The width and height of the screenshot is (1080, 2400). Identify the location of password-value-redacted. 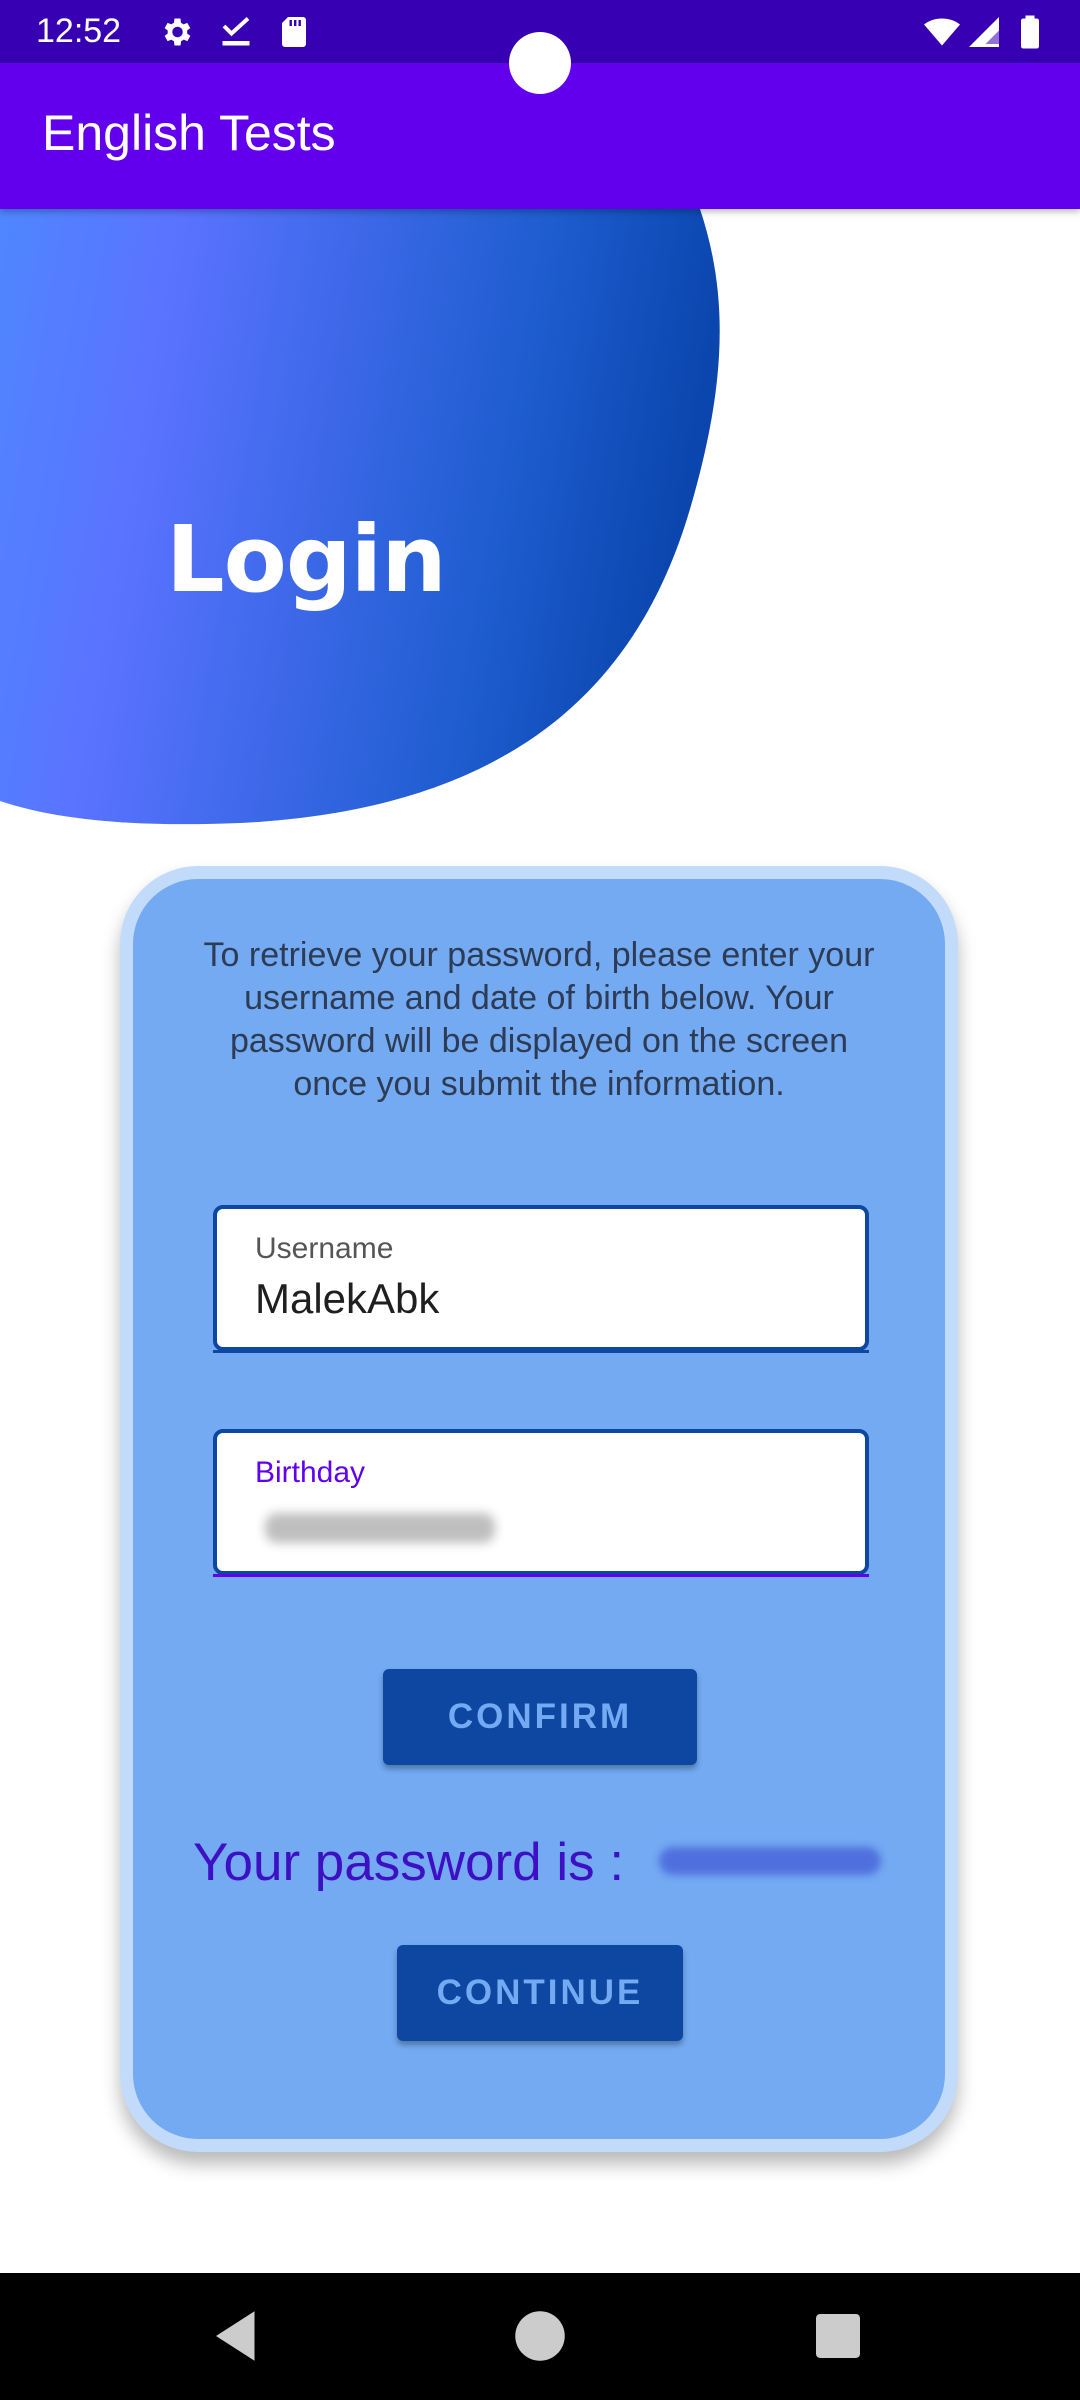
(770, 1861).